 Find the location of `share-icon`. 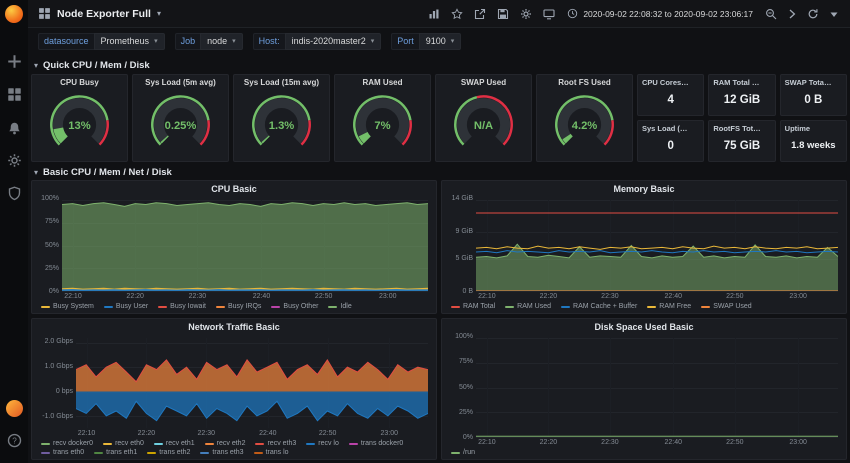

share-icon is located at coordinates (480, 14).